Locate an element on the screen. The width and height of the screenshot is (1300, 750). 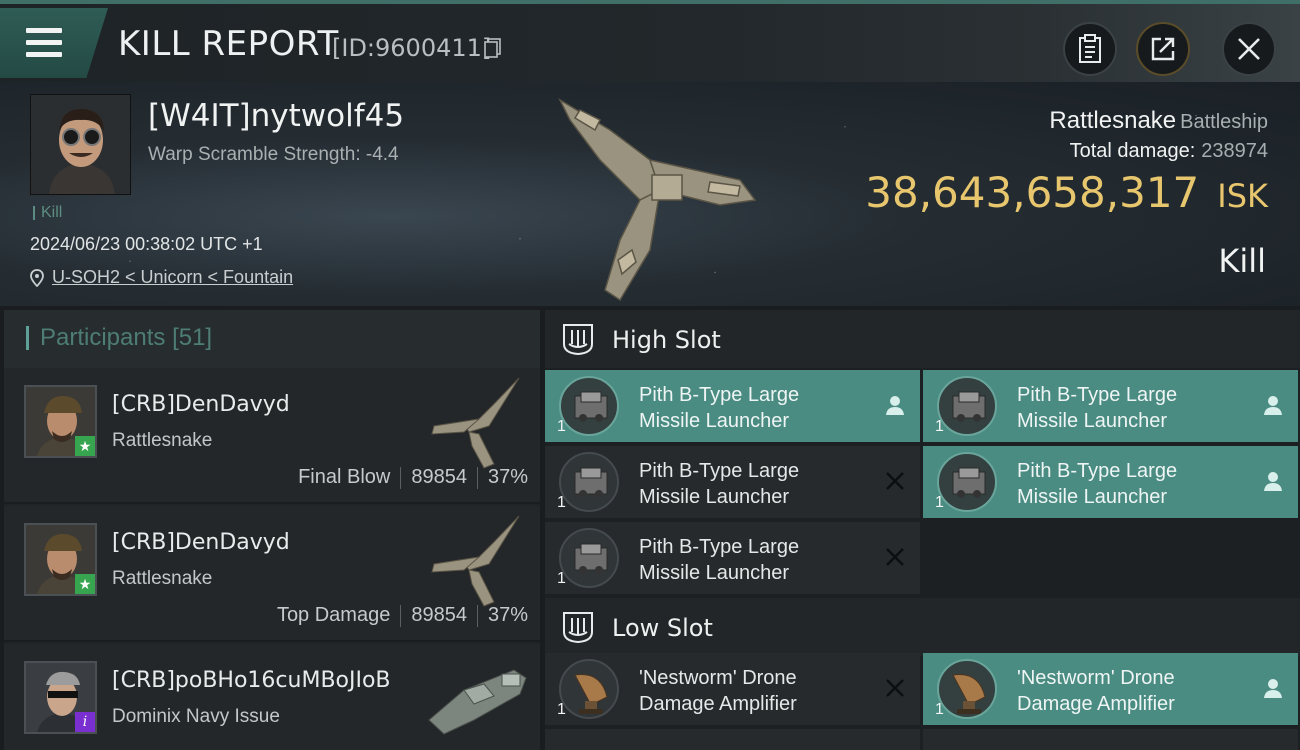
low-slot-header: Low Slot is located at coordinates (922, 627).